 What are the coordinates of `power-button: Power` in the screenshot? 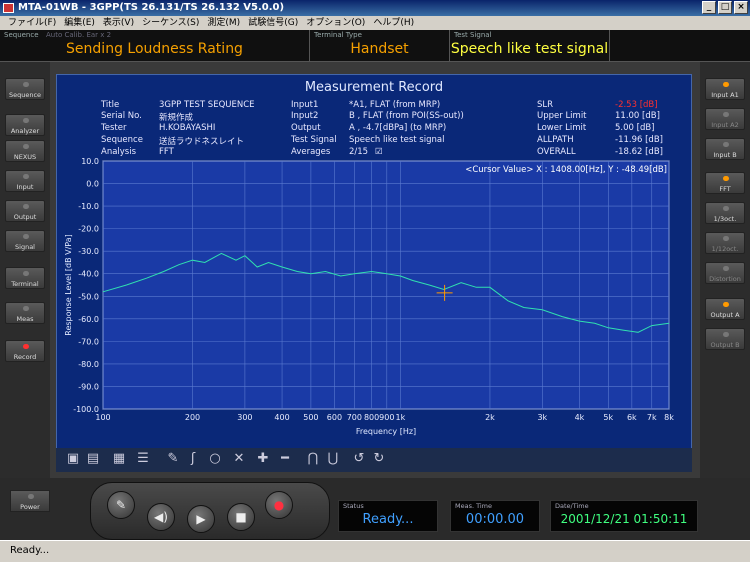 It's located at (30, 501).